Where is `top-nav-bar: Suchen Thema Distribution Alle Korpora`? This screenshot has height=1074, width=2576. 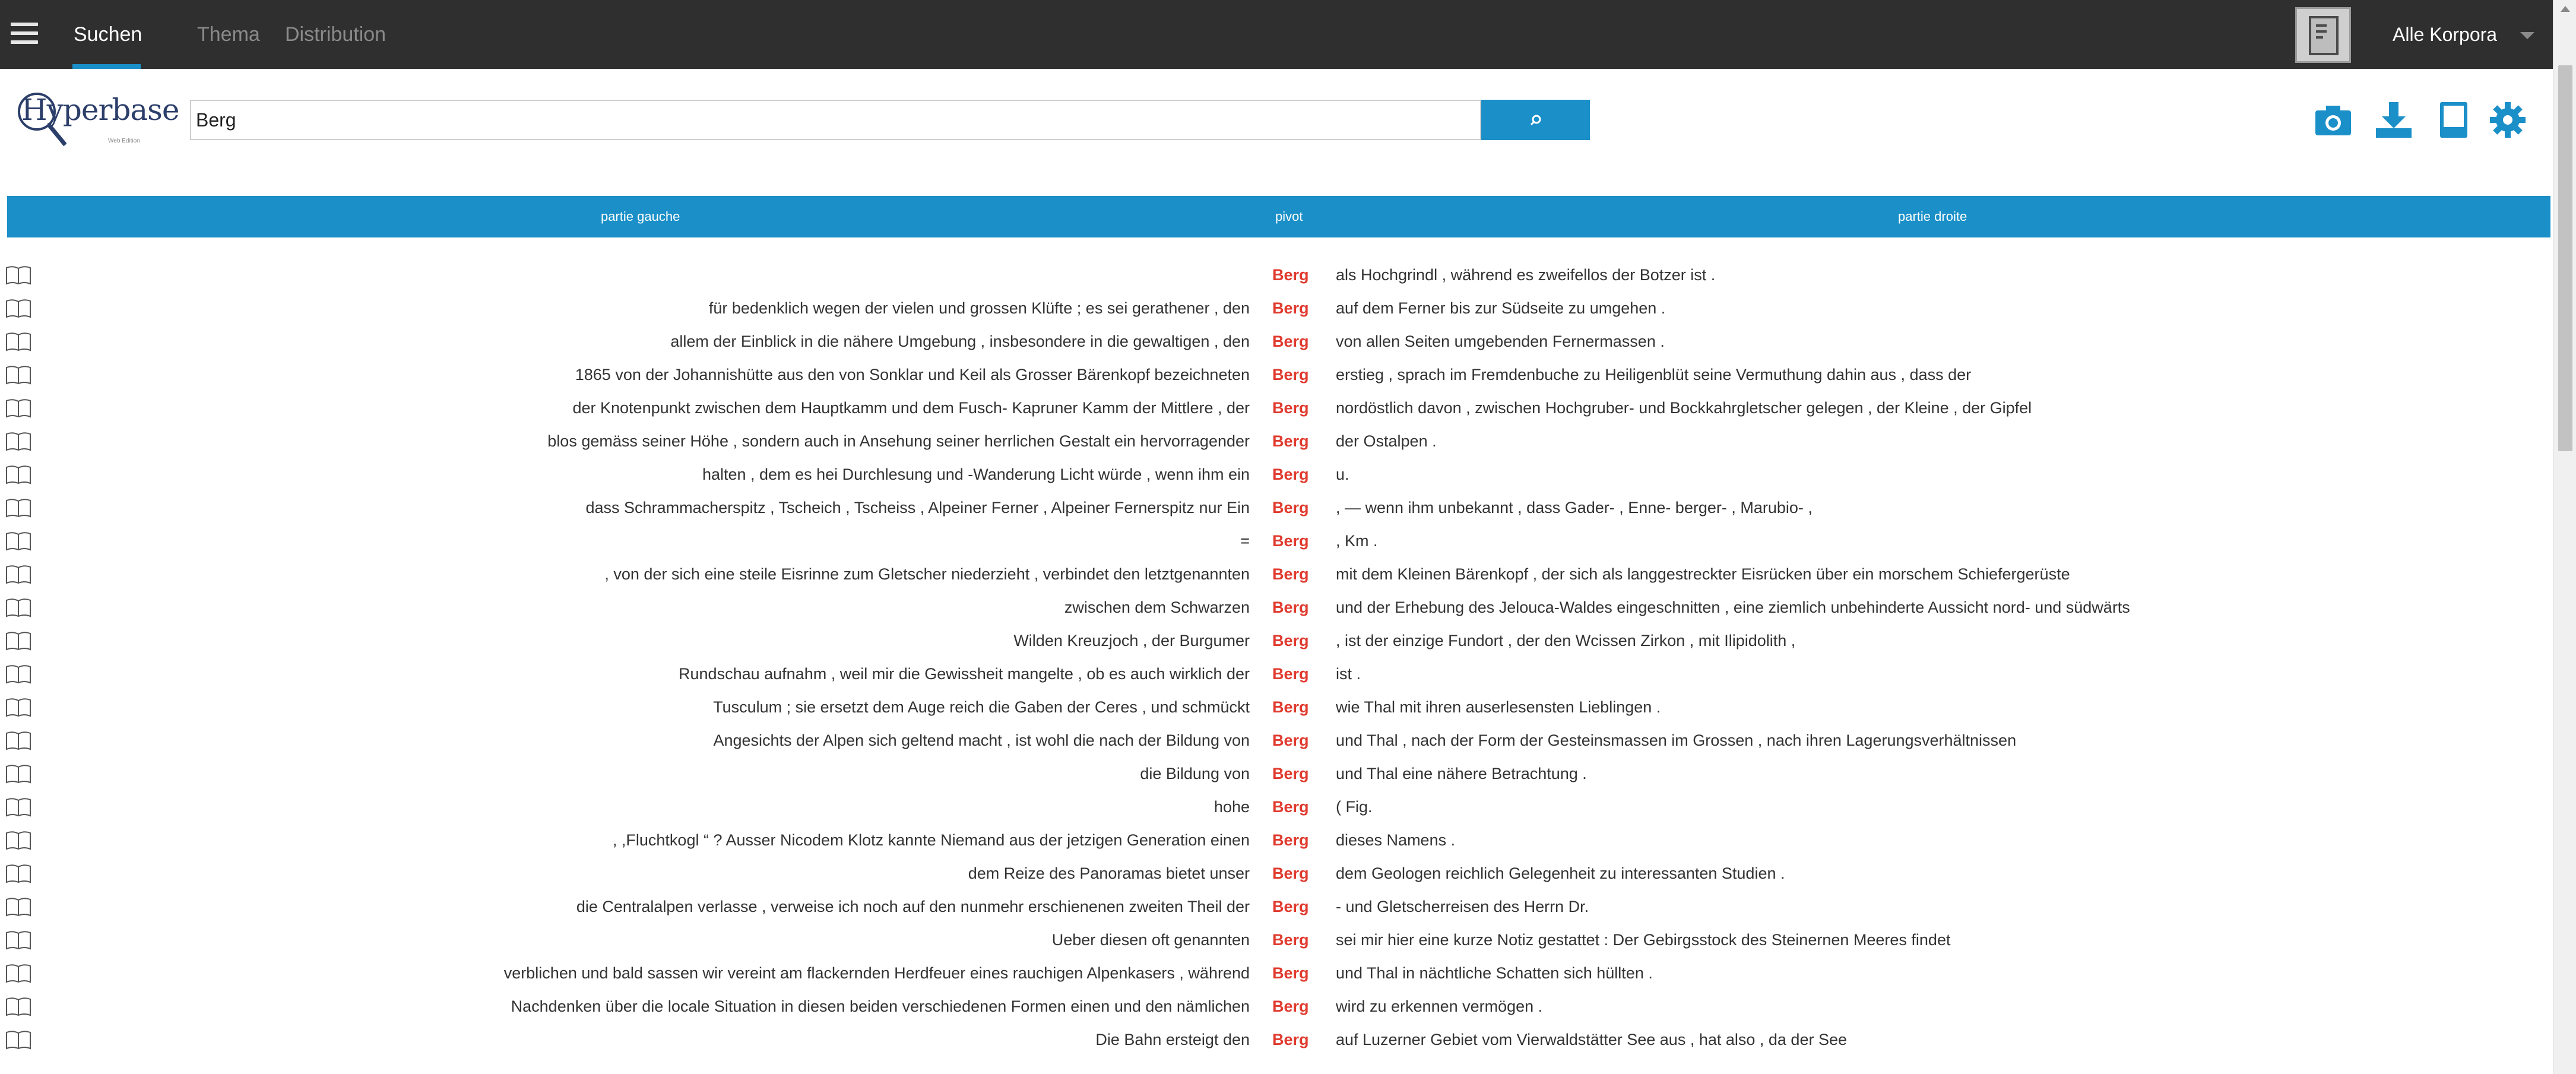
top-nav-bar: Suchen Thema Distribution Alle Korpora is located at coordinates (1276, 34).